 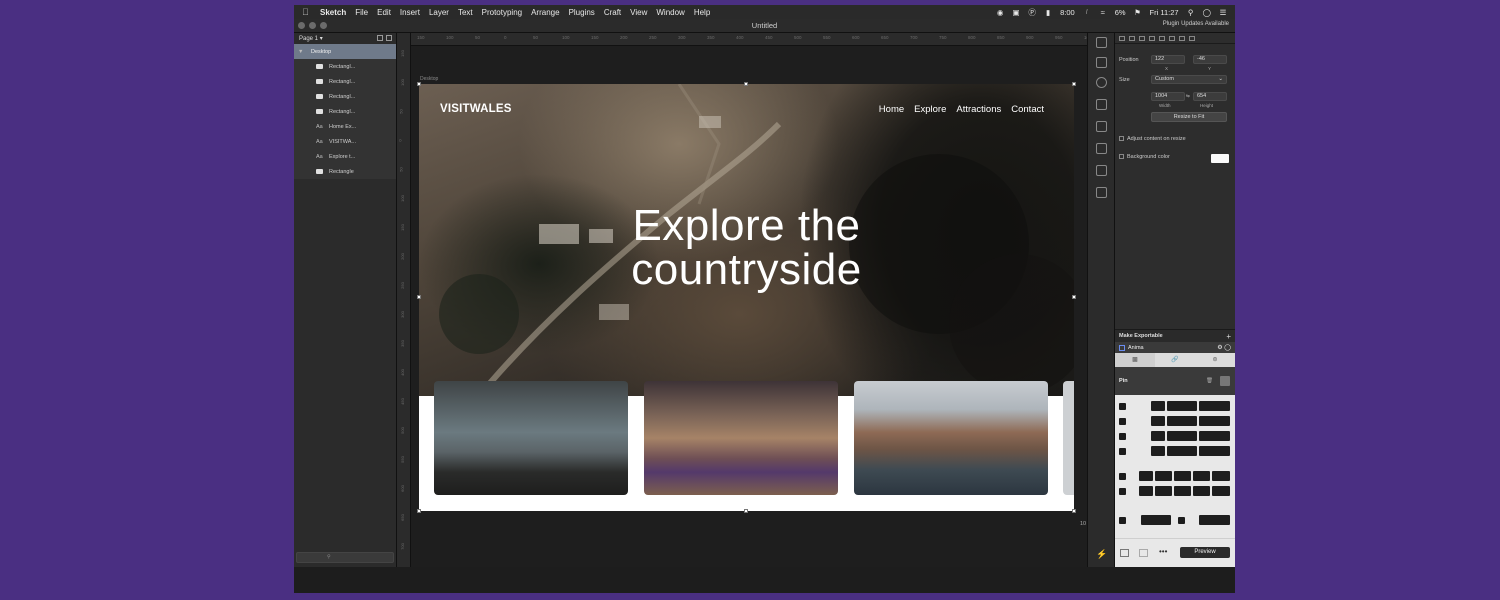 I want to click on menu-text: Text, so click(x=465, y=12).